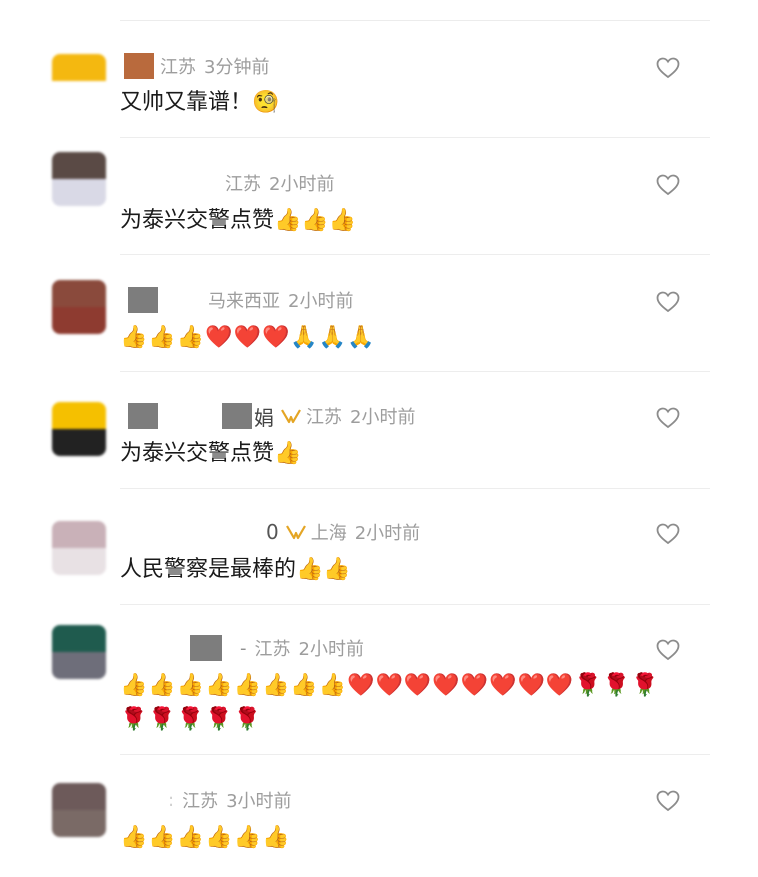 The image size is (758, 877). Describe the element at coordinates (235, 569) in the screenshot. I see `comment-text: 人民警察是最棒的👍👍` at that location.